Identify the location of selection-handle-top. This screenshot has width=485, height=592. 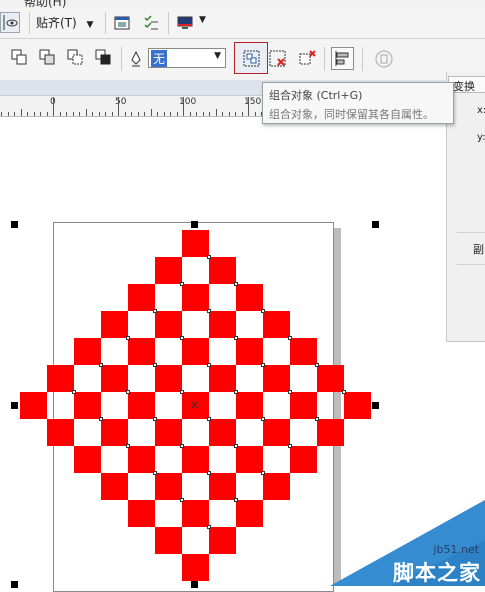
(194, 224).